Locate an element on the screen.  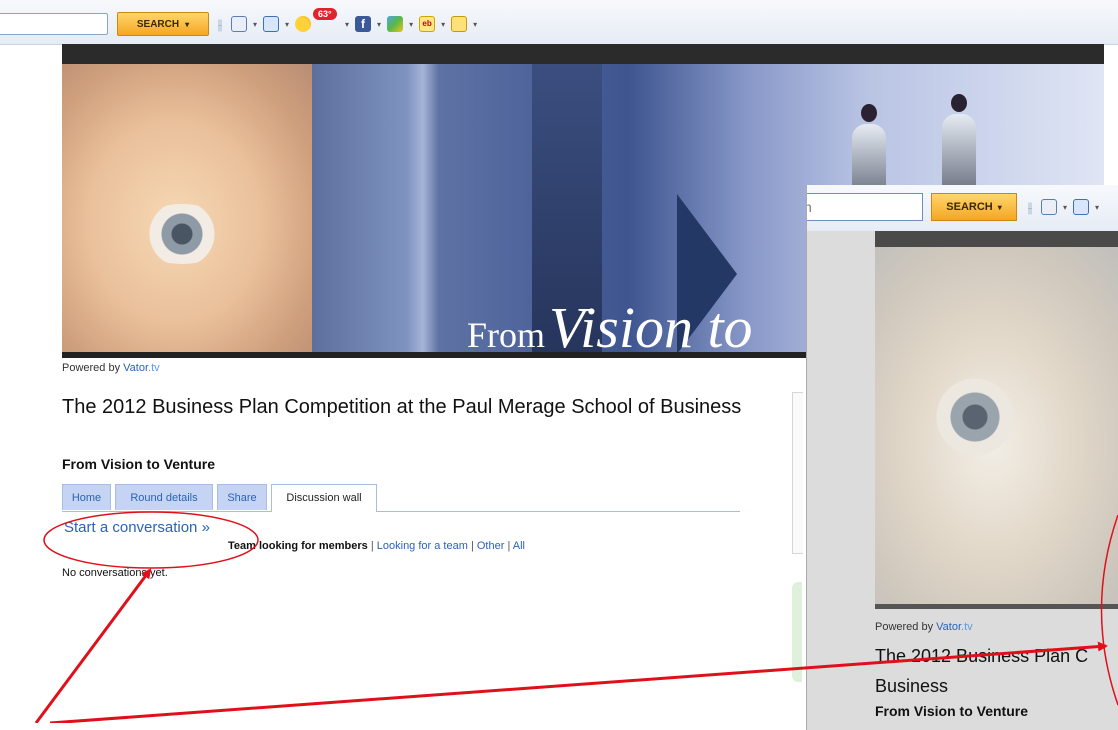
zoomed-banner-bottom is located at coordinates (996, 606).